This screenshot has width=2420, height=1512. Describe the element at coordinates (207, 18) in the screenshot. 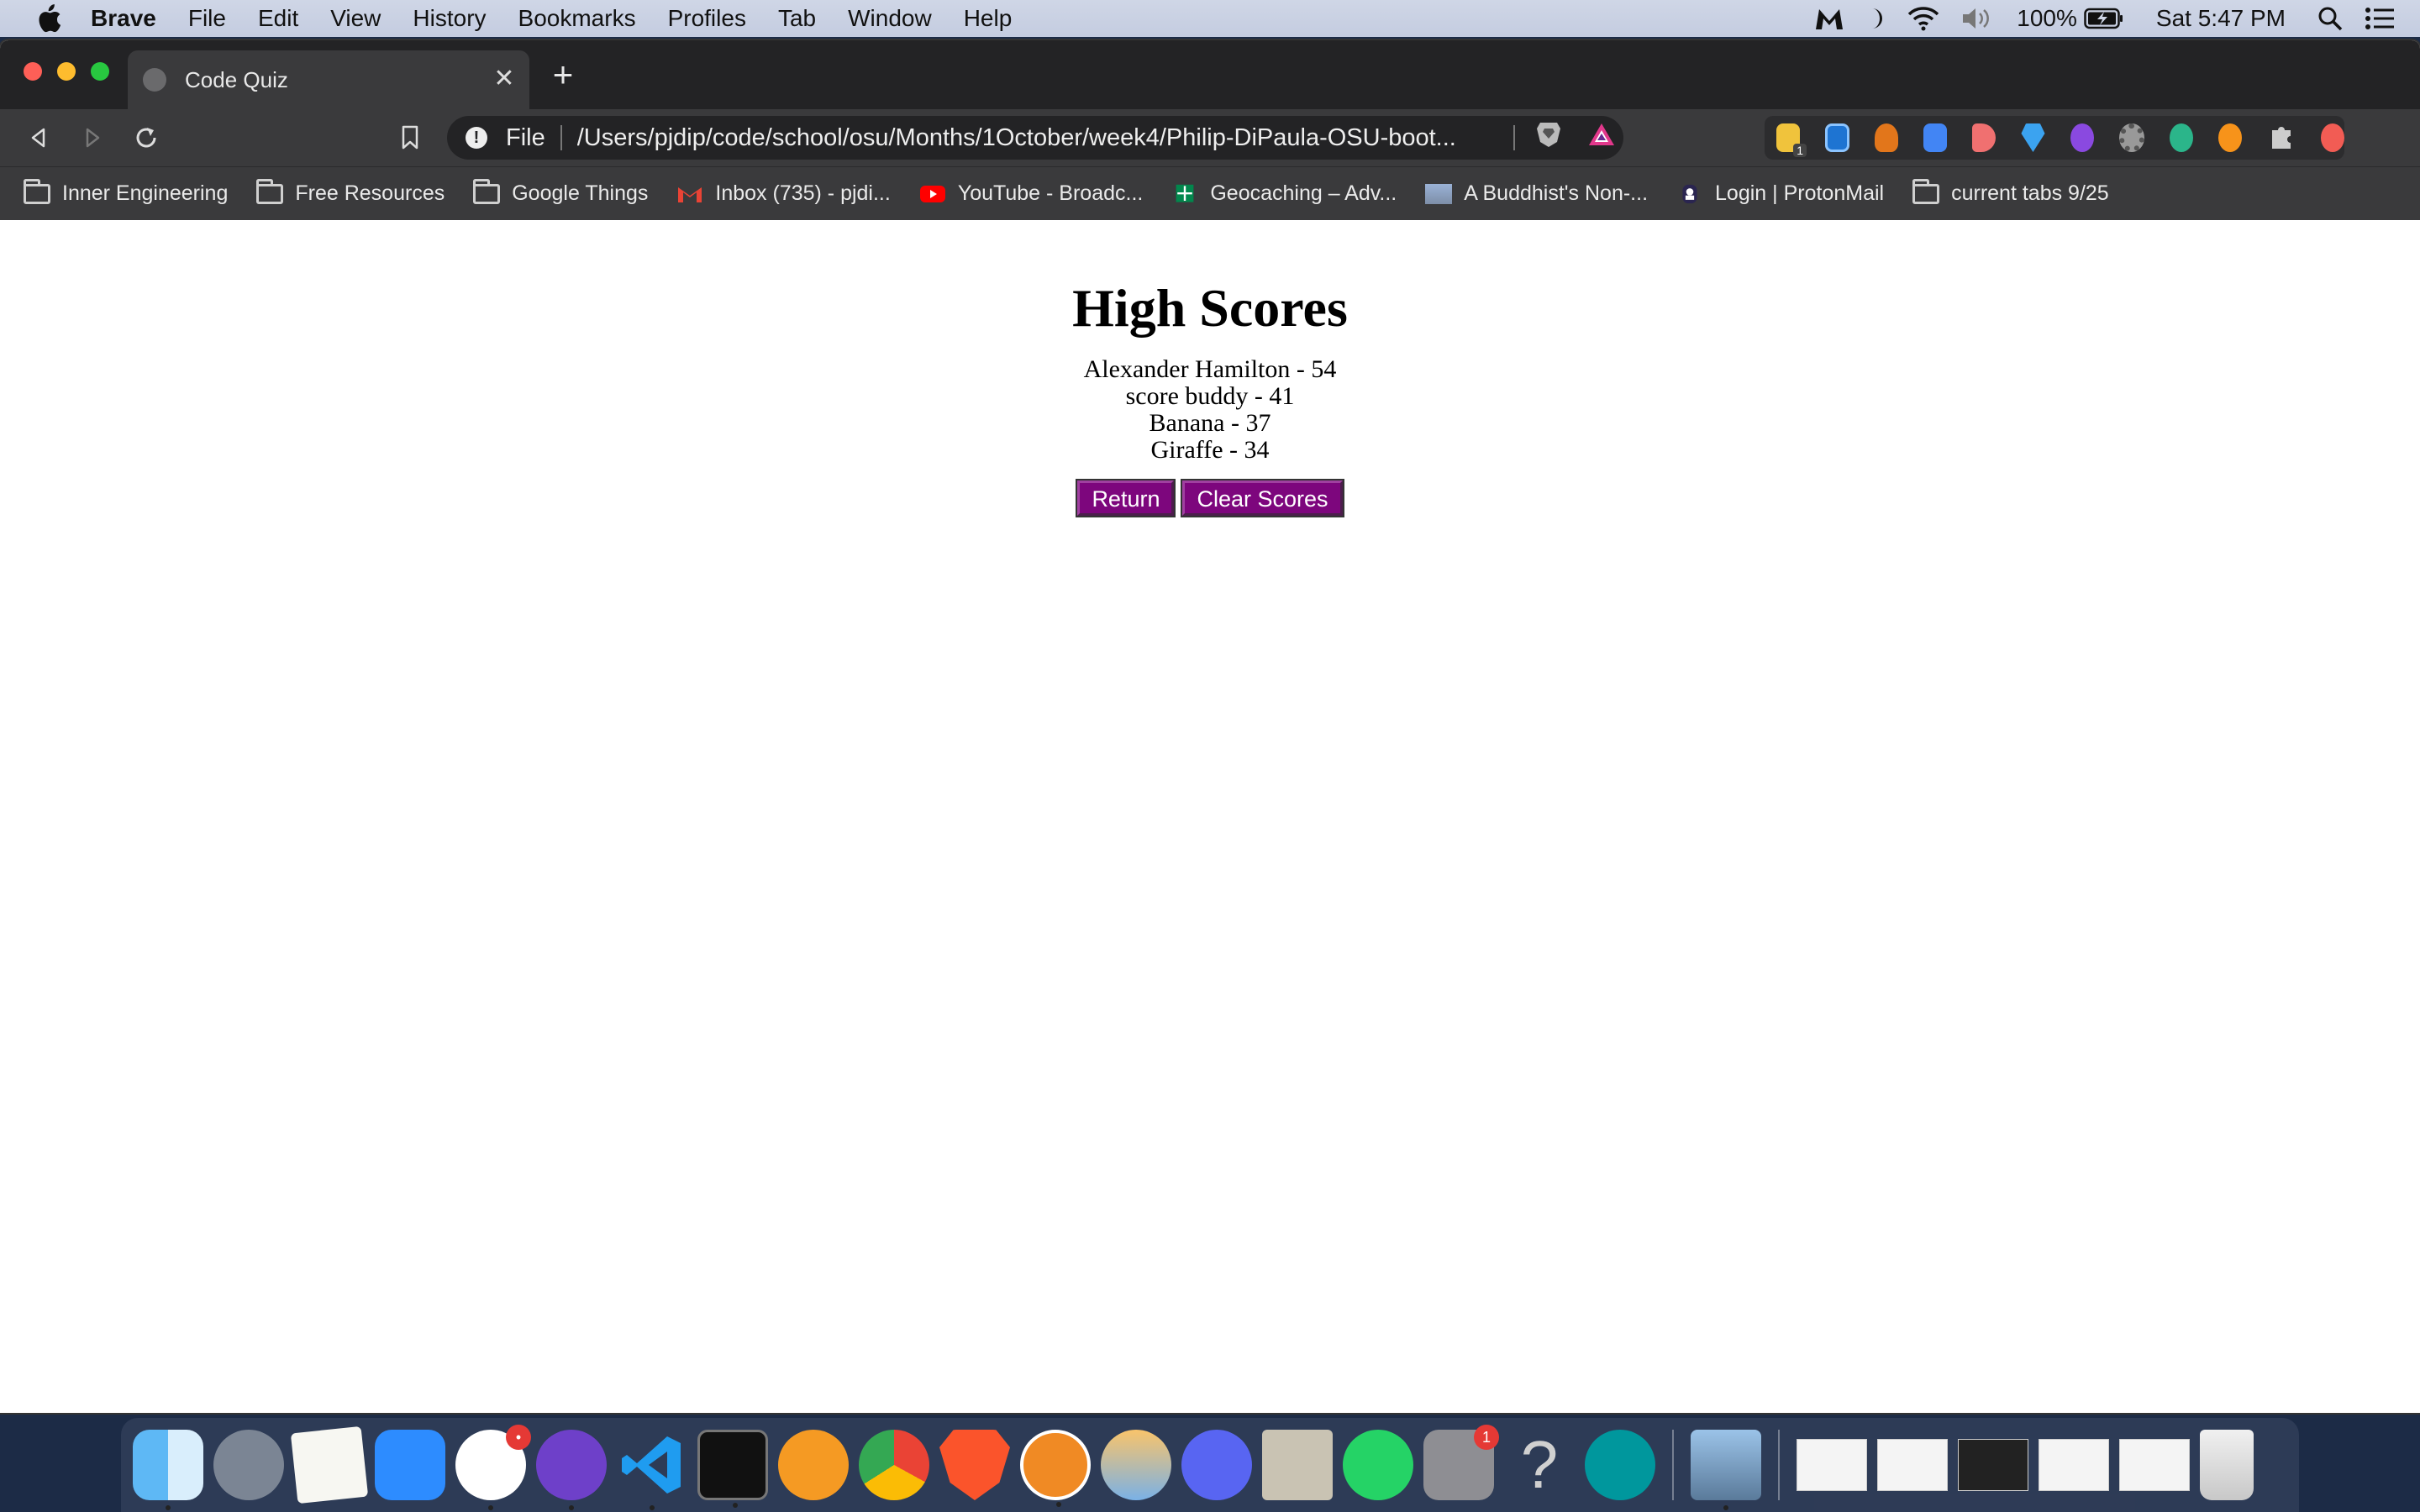

I see `menu-file: File` at that location.